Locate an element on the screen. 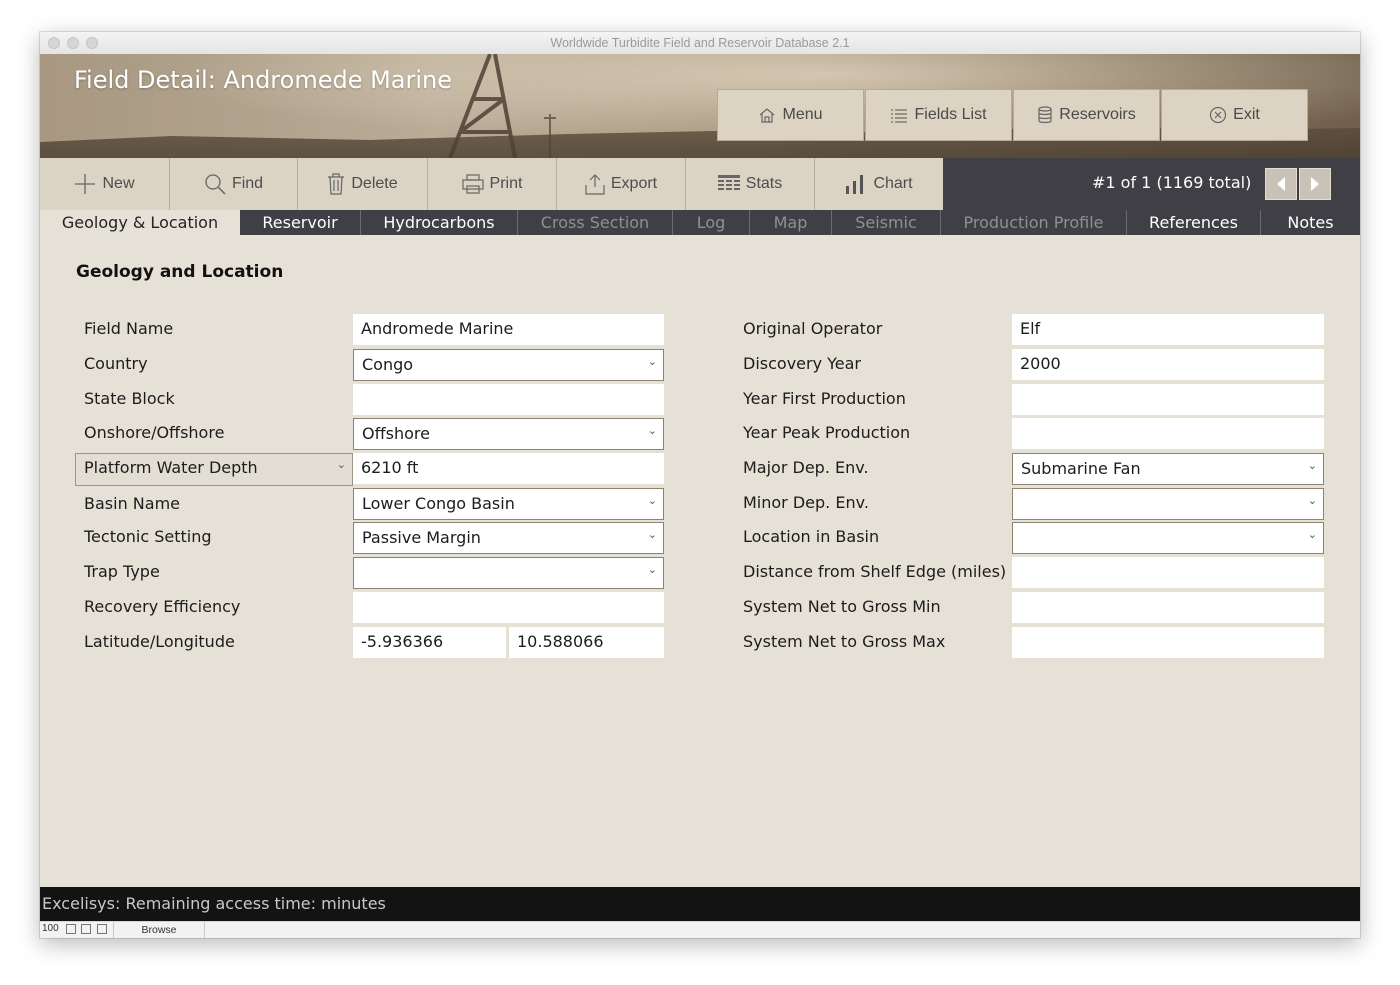 This screenshot has width=1400, height=985. stats-button: Stats is located at coordinates (750, 184).